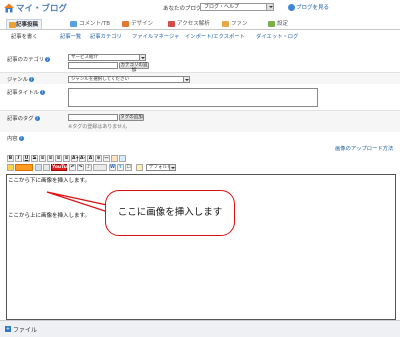  Describe the element at coordinates (18, 158) in the screenshot. I see `italic-button: I` at that location.